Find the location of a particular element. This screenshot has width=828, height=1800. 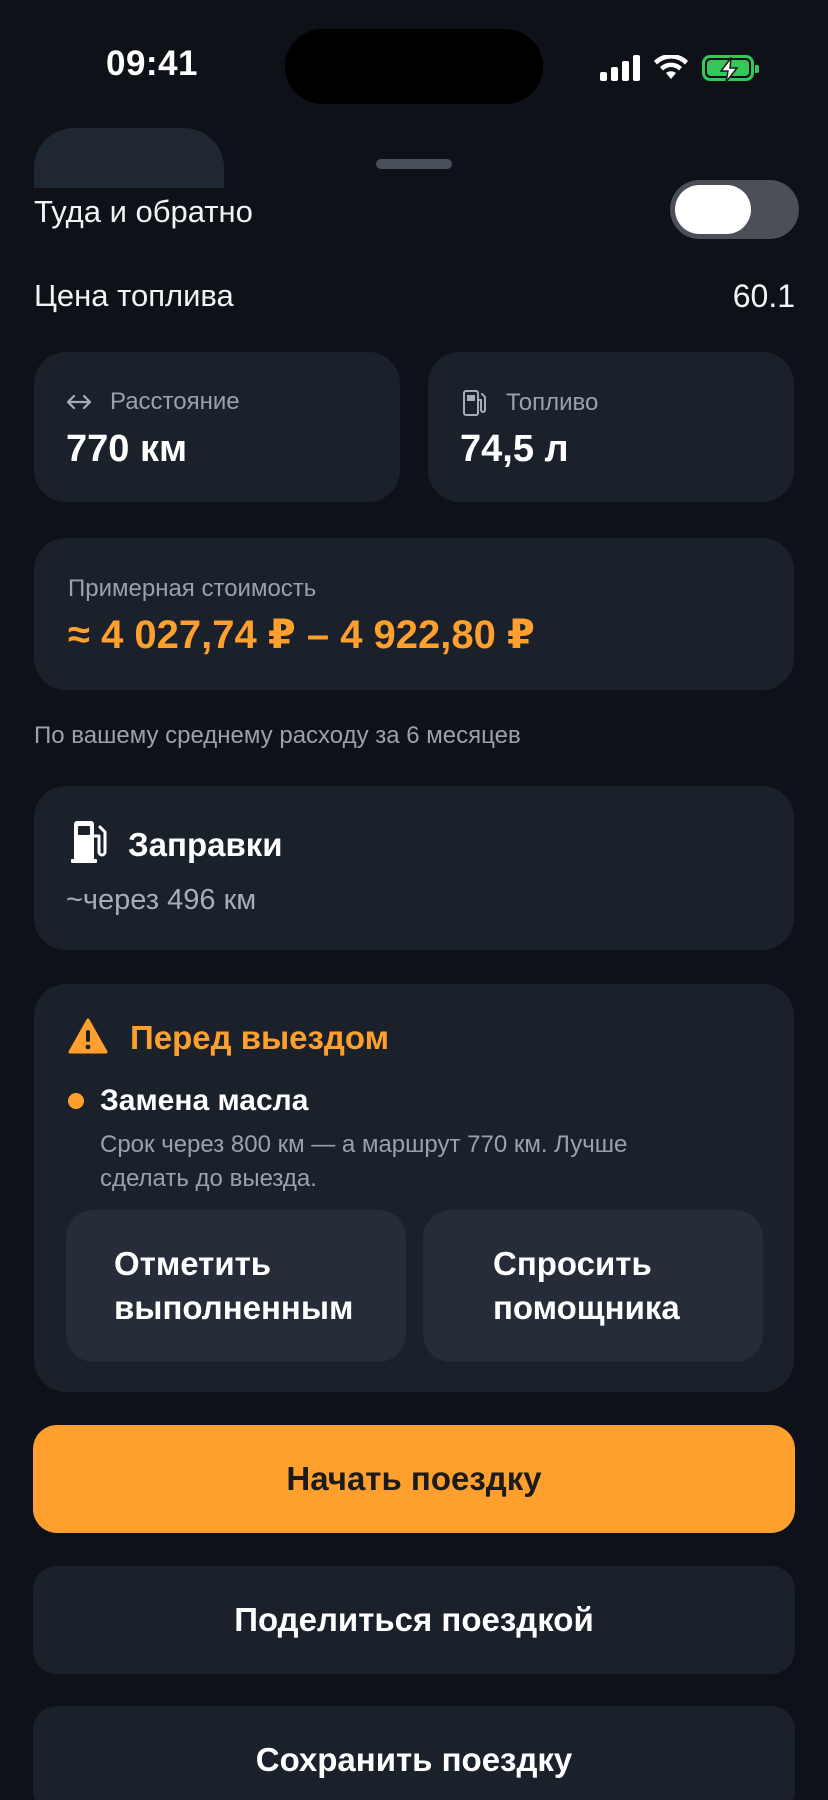

fuel-label: Топливо is located at coordinates (552, 402).